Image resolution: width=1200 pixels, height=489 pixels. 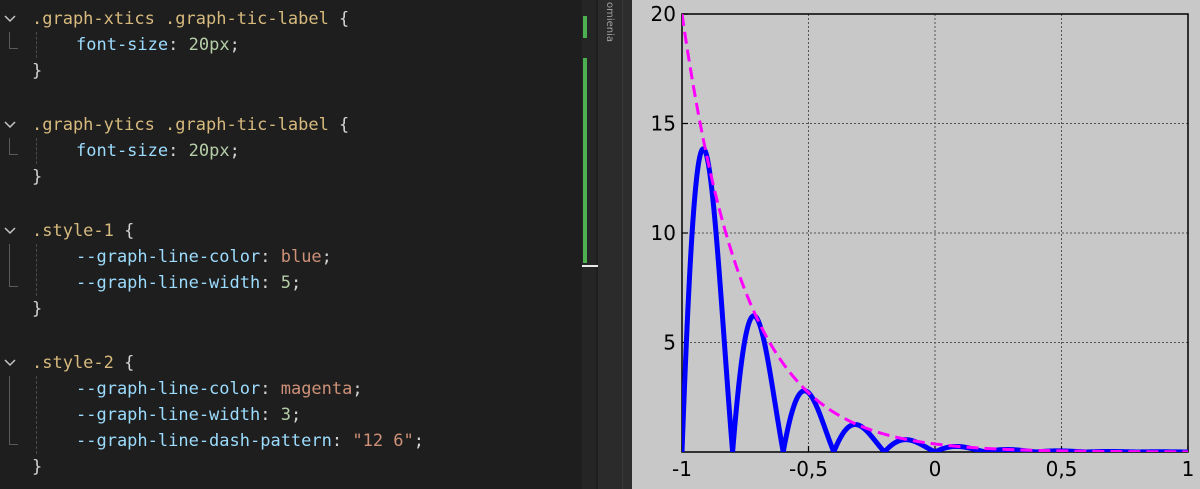 What do you see at coordinates (180, 125) in the screenshot?
I see `code-token: .graph-ytics .graph-tic-label` at bounding box center [180, 125].